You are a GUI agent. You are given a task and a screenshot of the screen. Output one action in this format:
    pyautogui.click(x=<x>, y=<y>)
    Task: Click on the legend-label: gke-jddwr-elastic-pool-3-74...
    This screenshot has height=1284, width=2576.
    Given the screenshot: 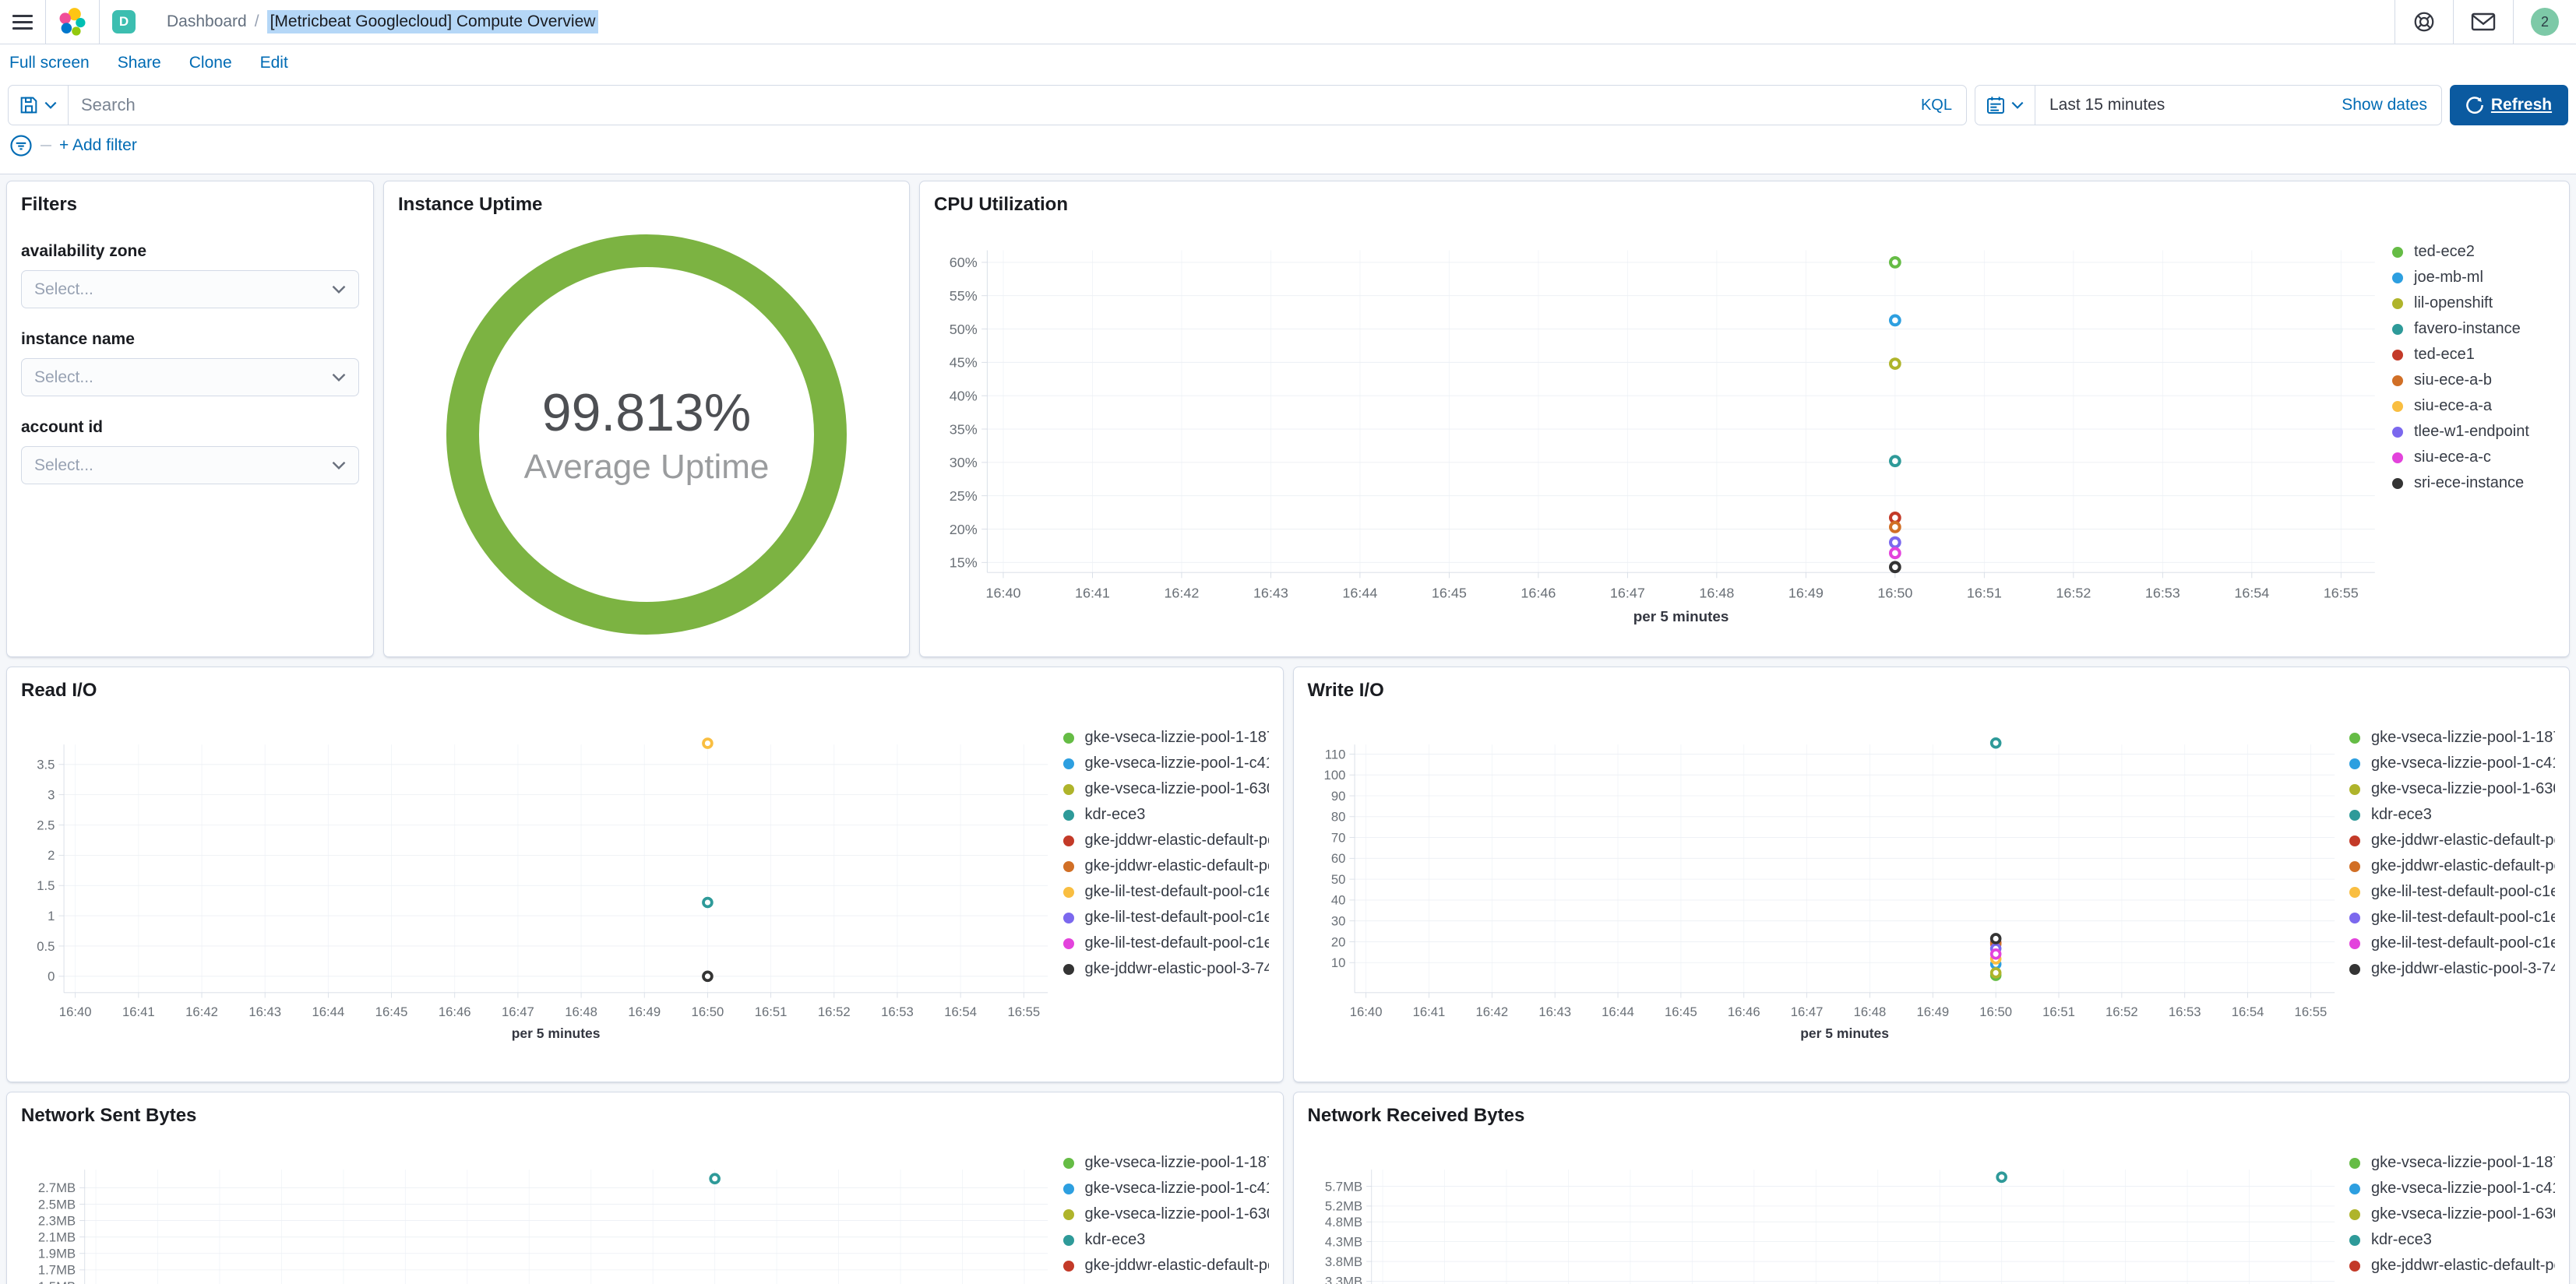 What is the action you would take?
    pyautogui.click(x=1176, y=968)
    